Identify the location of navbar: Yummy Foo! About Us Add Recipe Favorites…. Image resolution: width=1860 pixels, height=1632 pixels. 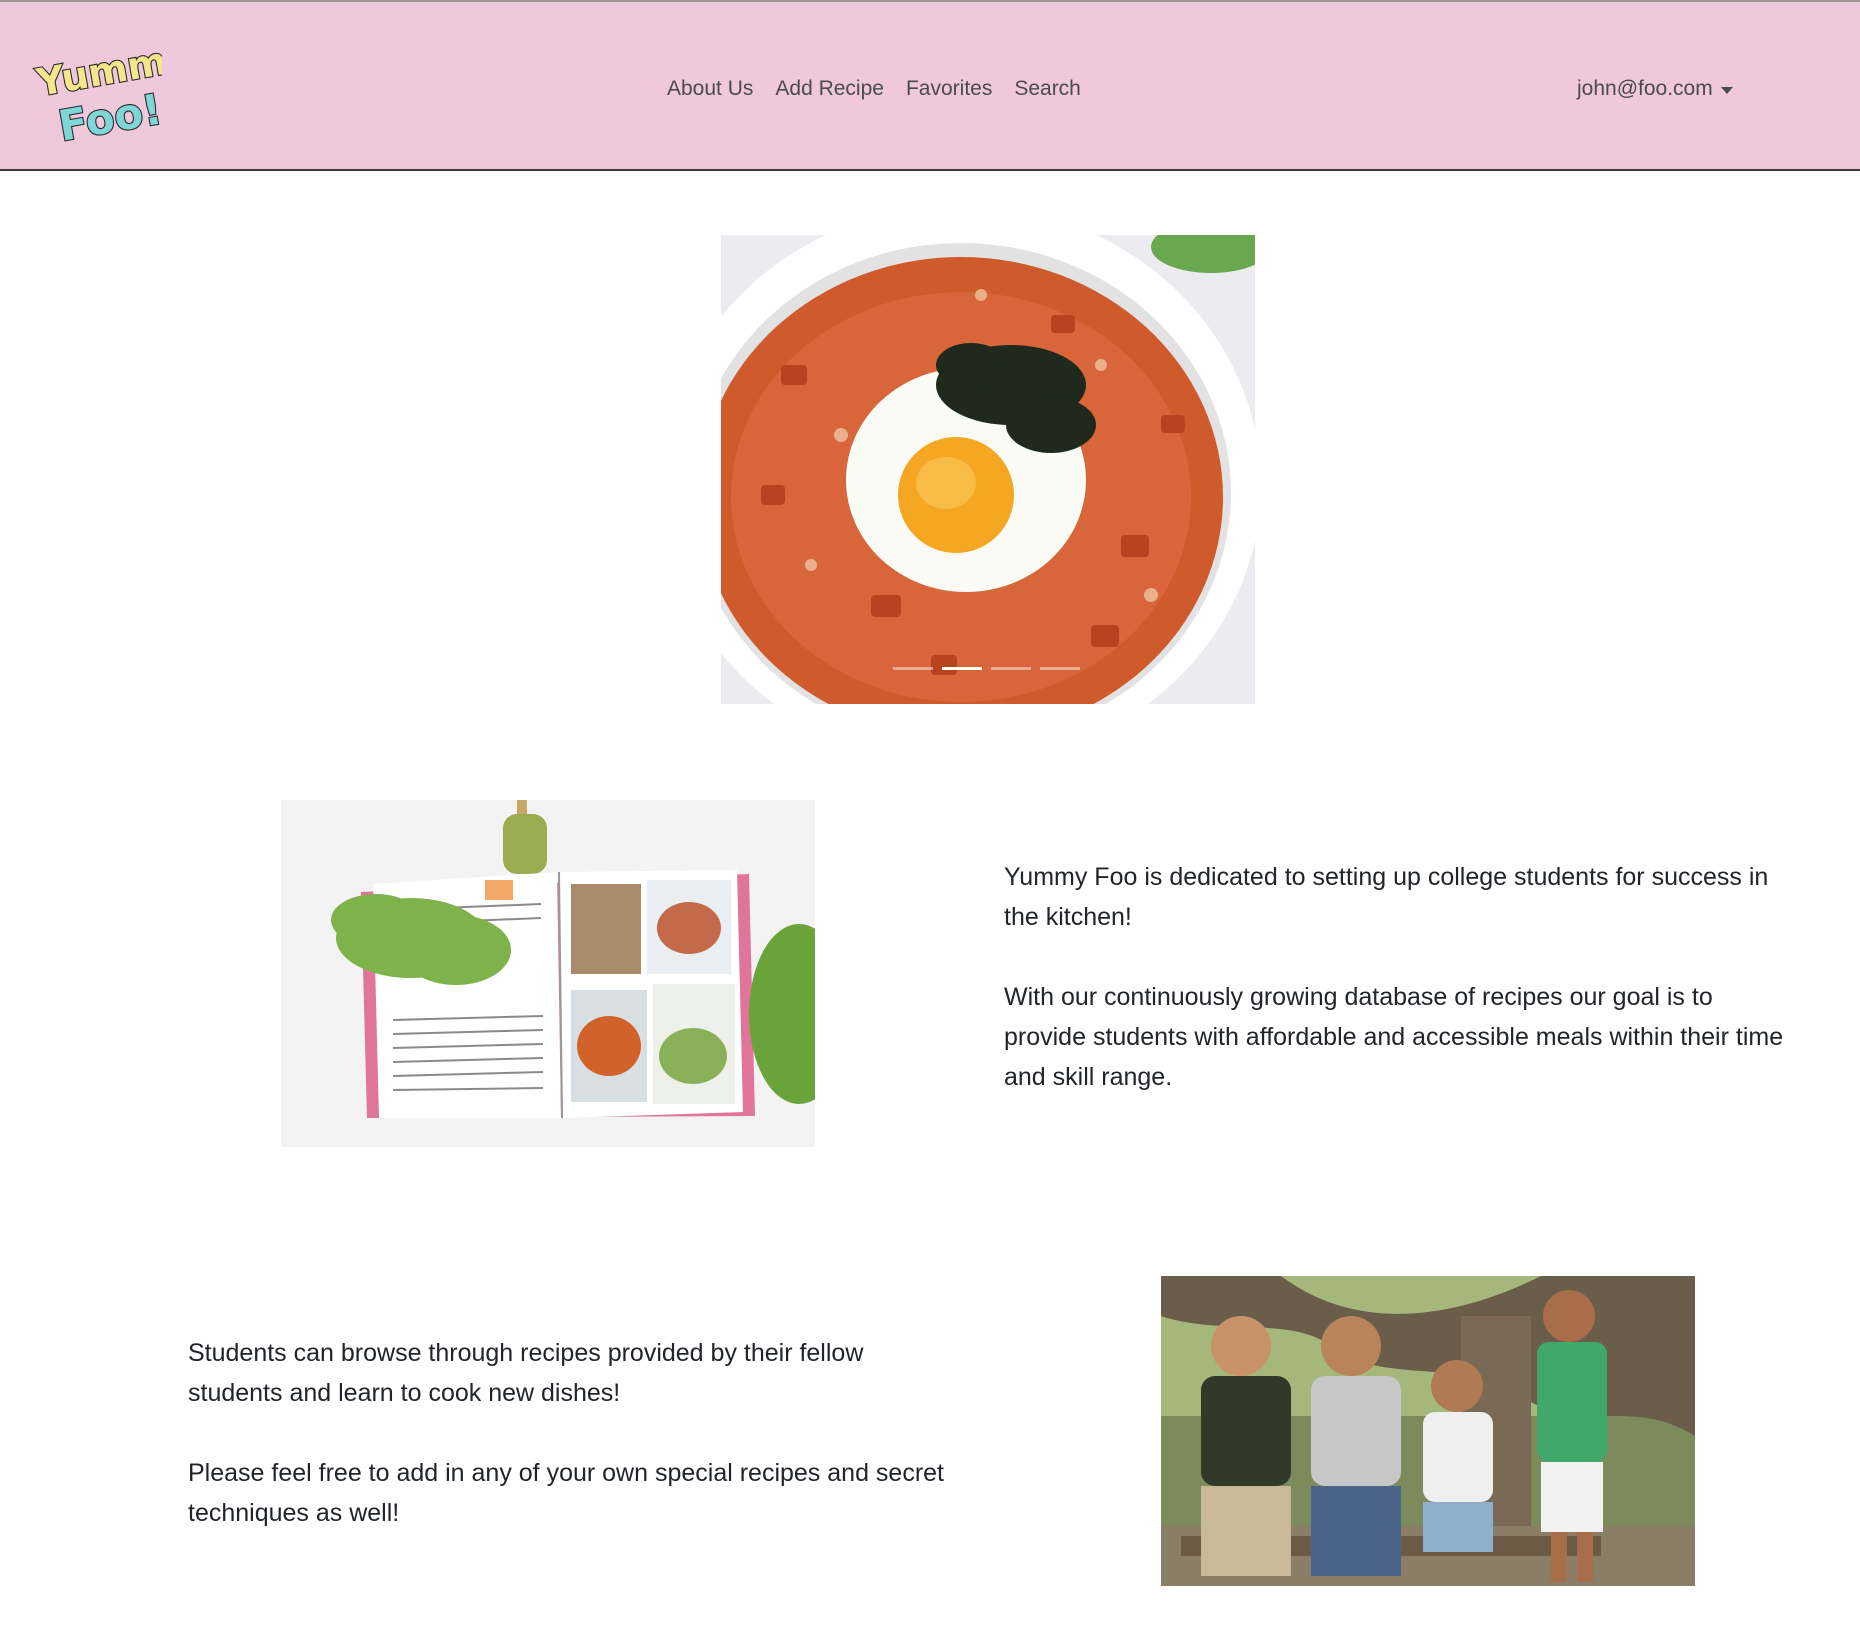
(930, 85).